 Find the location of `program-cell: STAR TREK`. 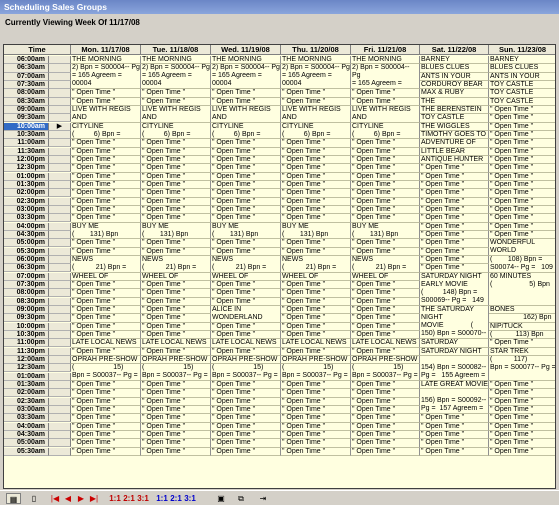

program-cell: STAR TREK is located at coordinates (522, 351).